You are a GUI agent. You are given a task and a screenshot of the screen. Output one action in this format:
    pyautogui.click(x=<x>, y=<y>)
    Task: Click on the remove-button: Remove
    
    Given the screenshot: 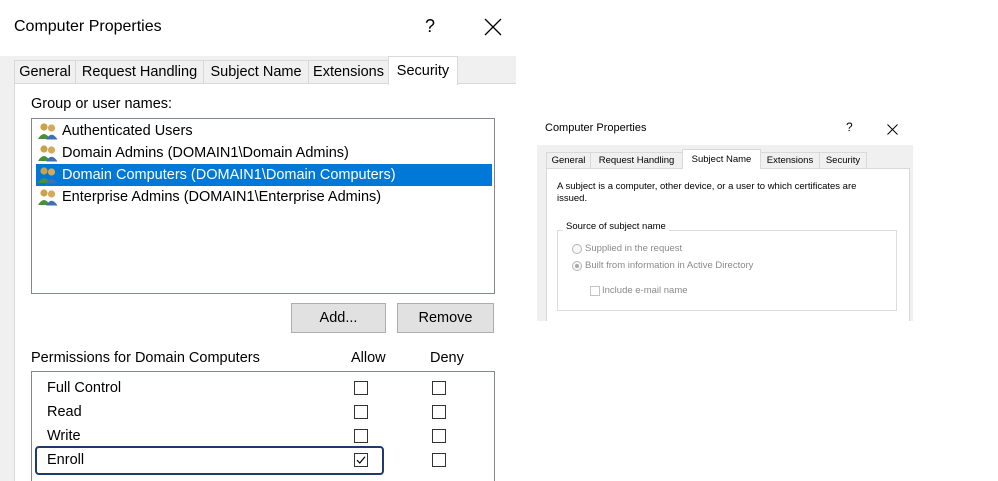 What is the action you would take?
    pyautogui.click(x=445, y=318)
    